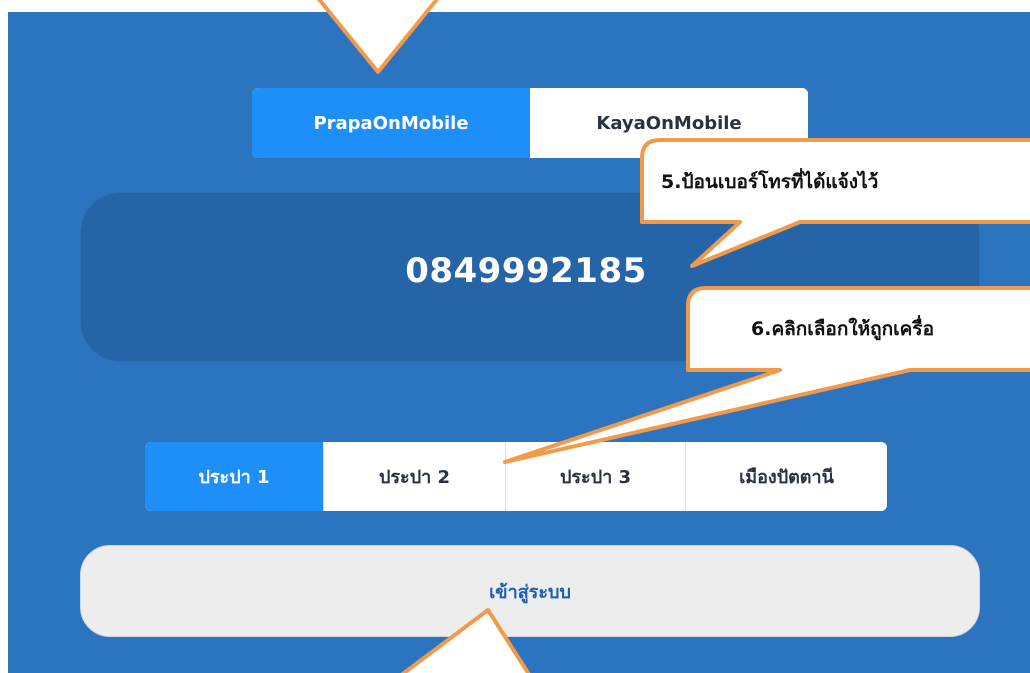 The image size is (1030, 673). Describe the element at coordinates (234, 476) in the screenshot. I see `tab-prapa-1: ประปา 1` at that location.